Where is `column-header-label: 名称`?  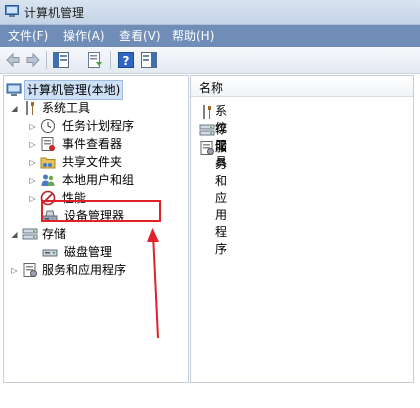 column-header-label: 名称 is located at coordinates (211, 88).